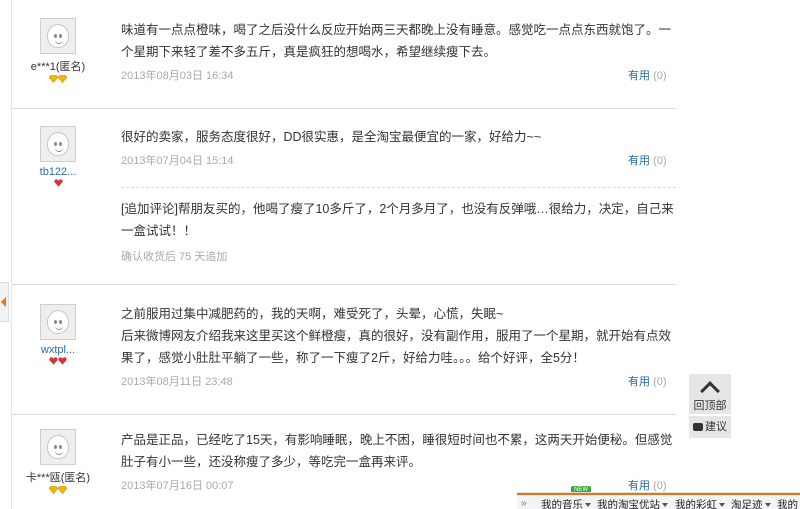 The width and height of the screenshot is (800, 509). Describe the element at coordinates (700, 503) in the screenshot. I see `toolbar-item-caihong: 我的彩虹` at that location.